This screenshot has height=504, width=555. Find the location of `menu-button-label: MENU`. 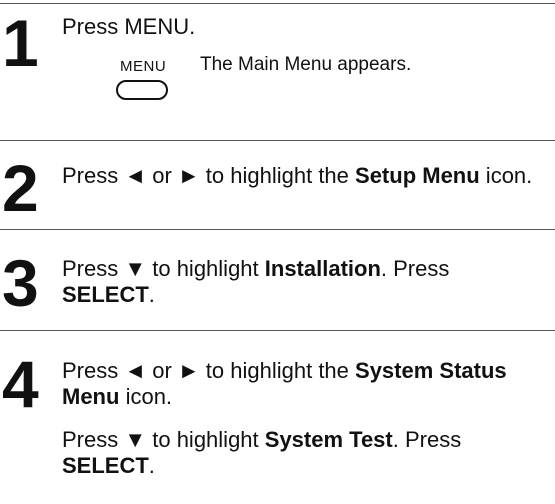

menu-button-label: MENU is located at coordinates (143, 66).